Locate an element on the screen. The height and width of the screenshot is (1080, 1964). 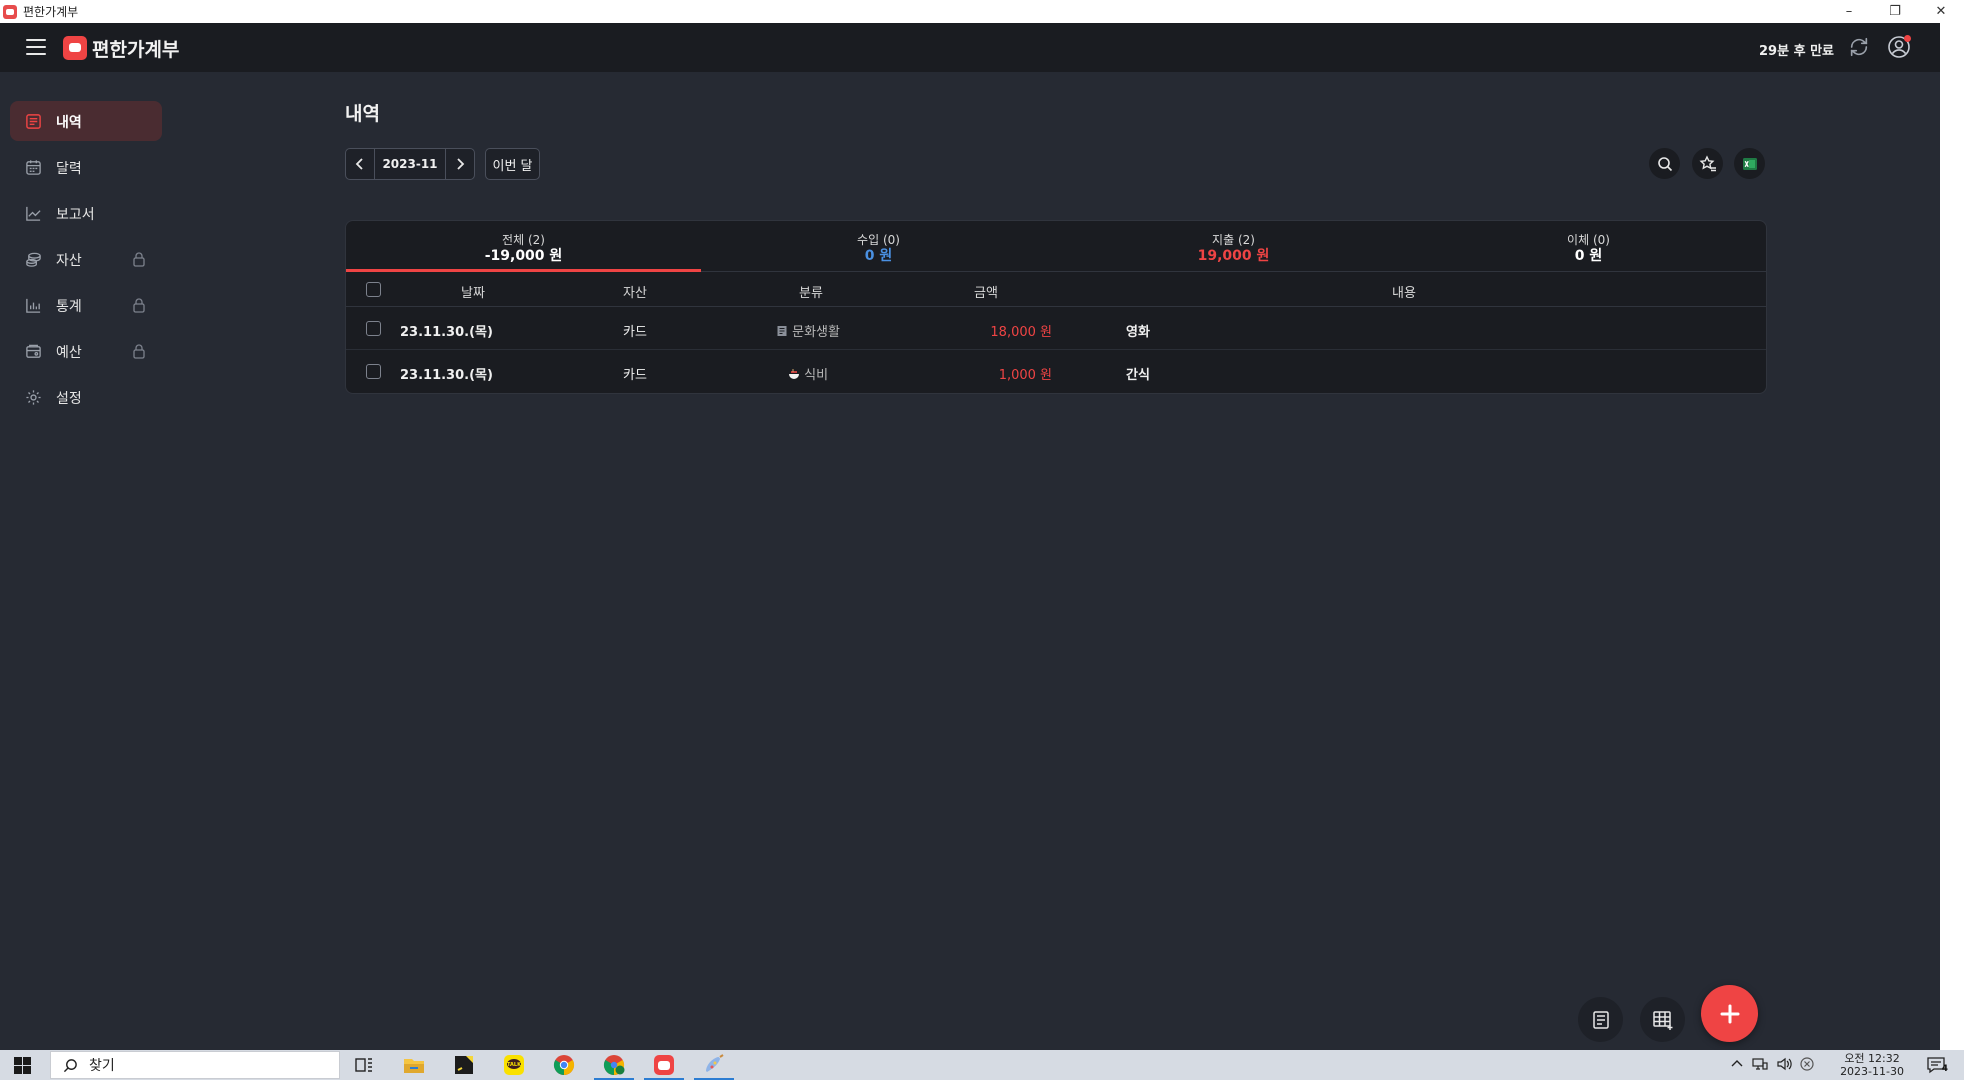
sidebar-item-label: 보고서 is located at coordinates (75, 215).